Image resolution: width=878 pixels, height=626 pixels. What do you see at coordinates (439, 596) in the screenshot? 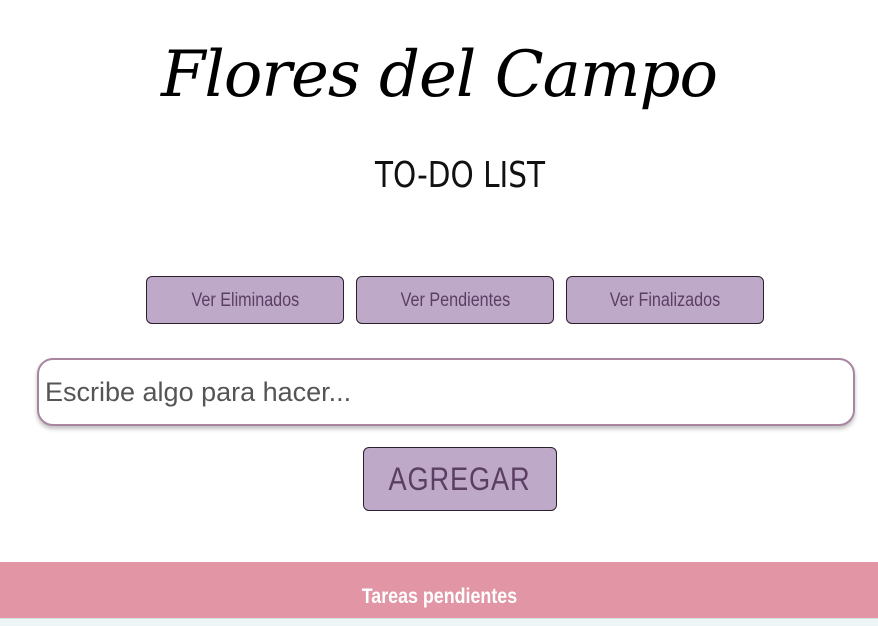
I see `pending-tasks-title: Tareas pendientes` at bounding box center [439, 596].